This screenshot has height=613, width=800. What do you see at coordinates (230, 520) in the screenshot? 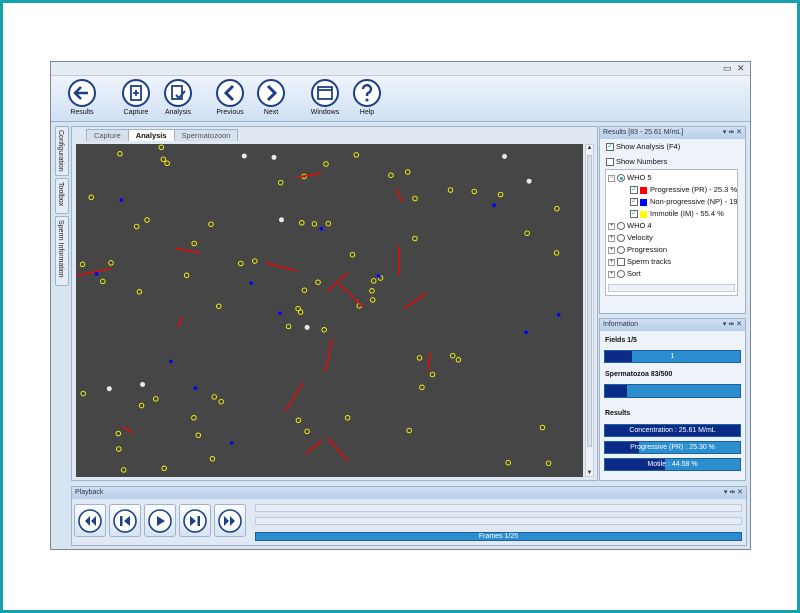
I see `last-frame-button` at bounding box center [230, 520].